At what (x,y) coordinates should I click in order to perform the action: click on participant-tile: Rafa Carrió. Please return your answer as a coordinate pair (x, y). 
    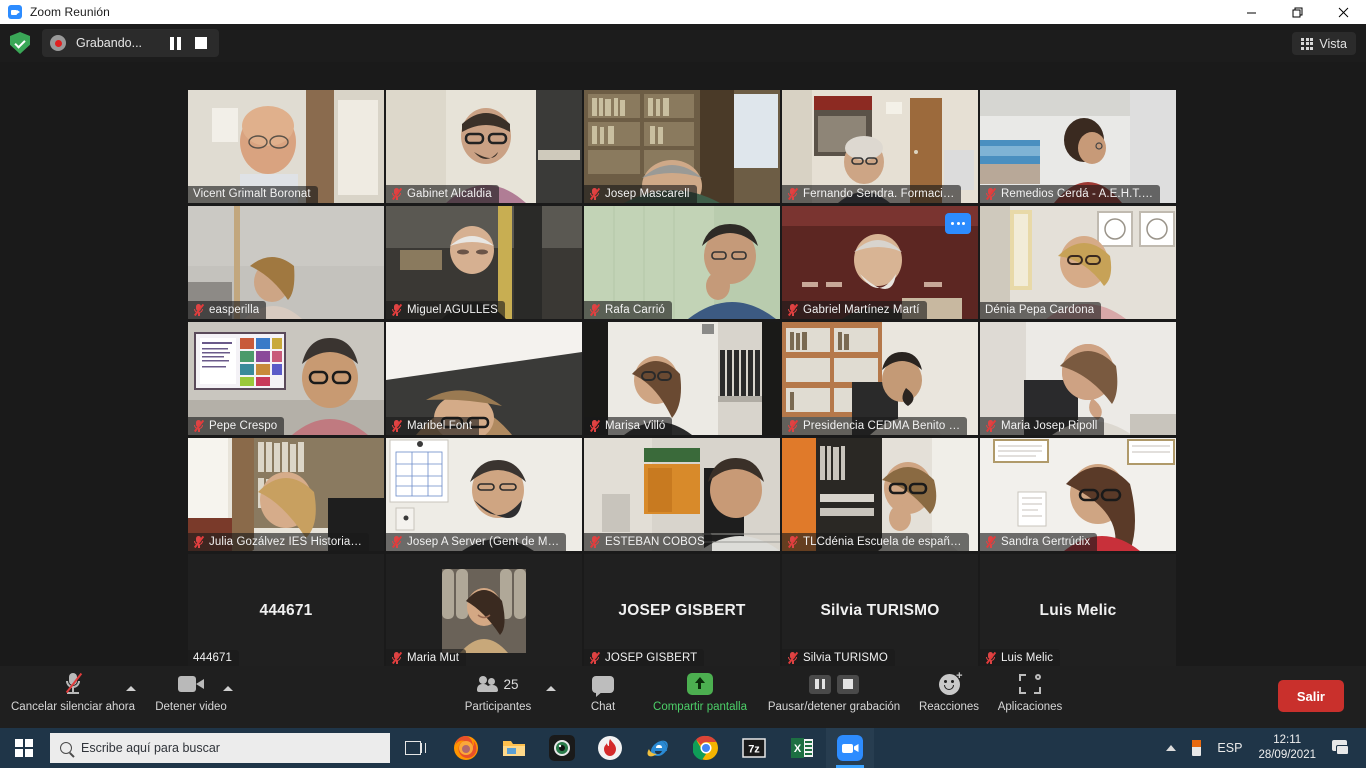
    Looking at the image, I should click on (682, 262).